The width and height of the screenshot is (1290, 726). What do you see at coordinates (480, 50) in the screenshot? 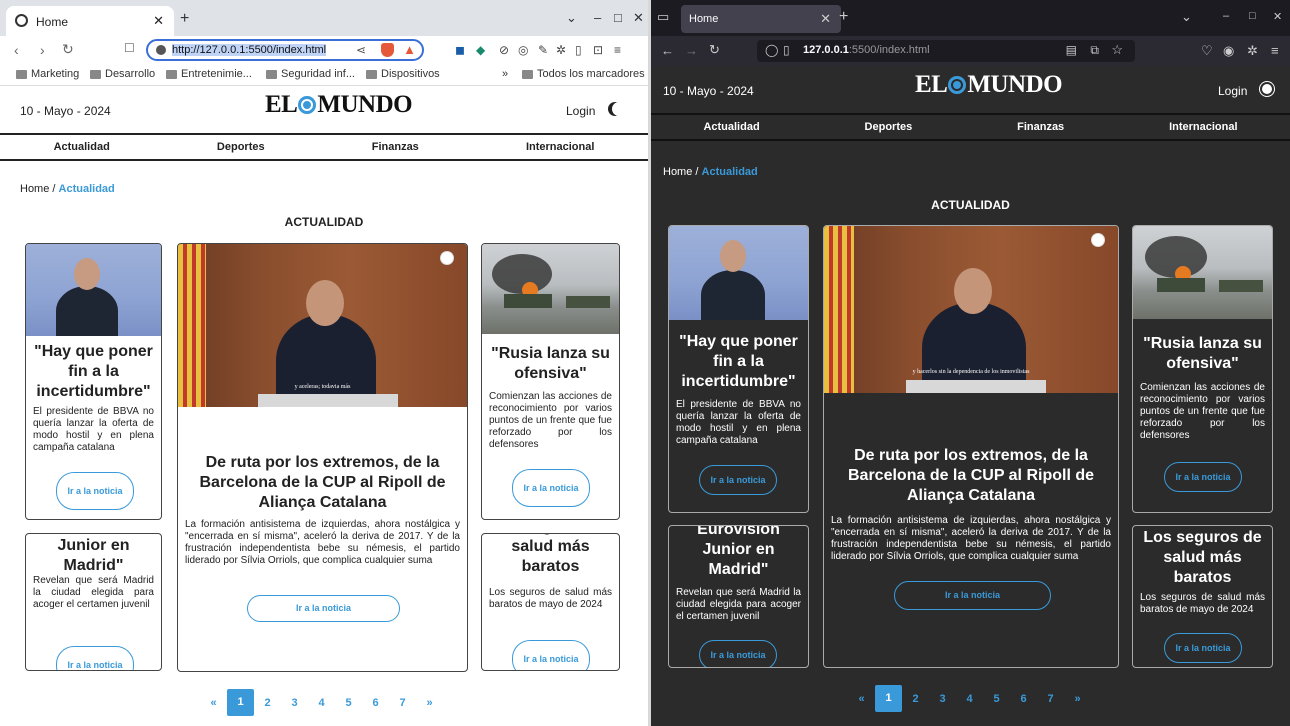
I see `extension-icon: ◆` at bounding box center [480, 50].